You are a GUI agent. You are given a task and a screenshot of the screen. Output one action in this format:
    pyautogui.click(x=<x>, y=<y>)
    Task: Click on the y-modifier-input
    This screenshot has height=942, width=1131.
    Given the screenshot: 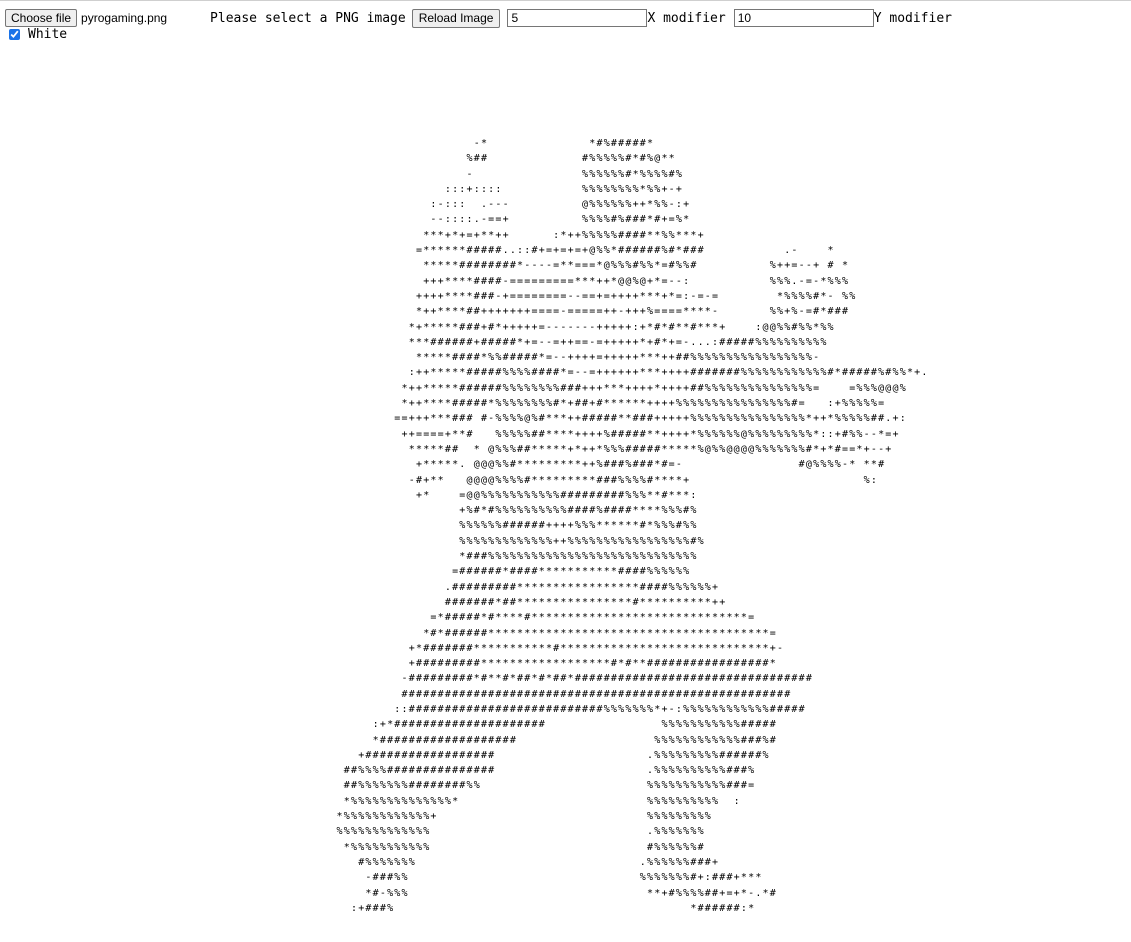 What is the action you would take?
    pyautogui.click(x=803, y=18)
    